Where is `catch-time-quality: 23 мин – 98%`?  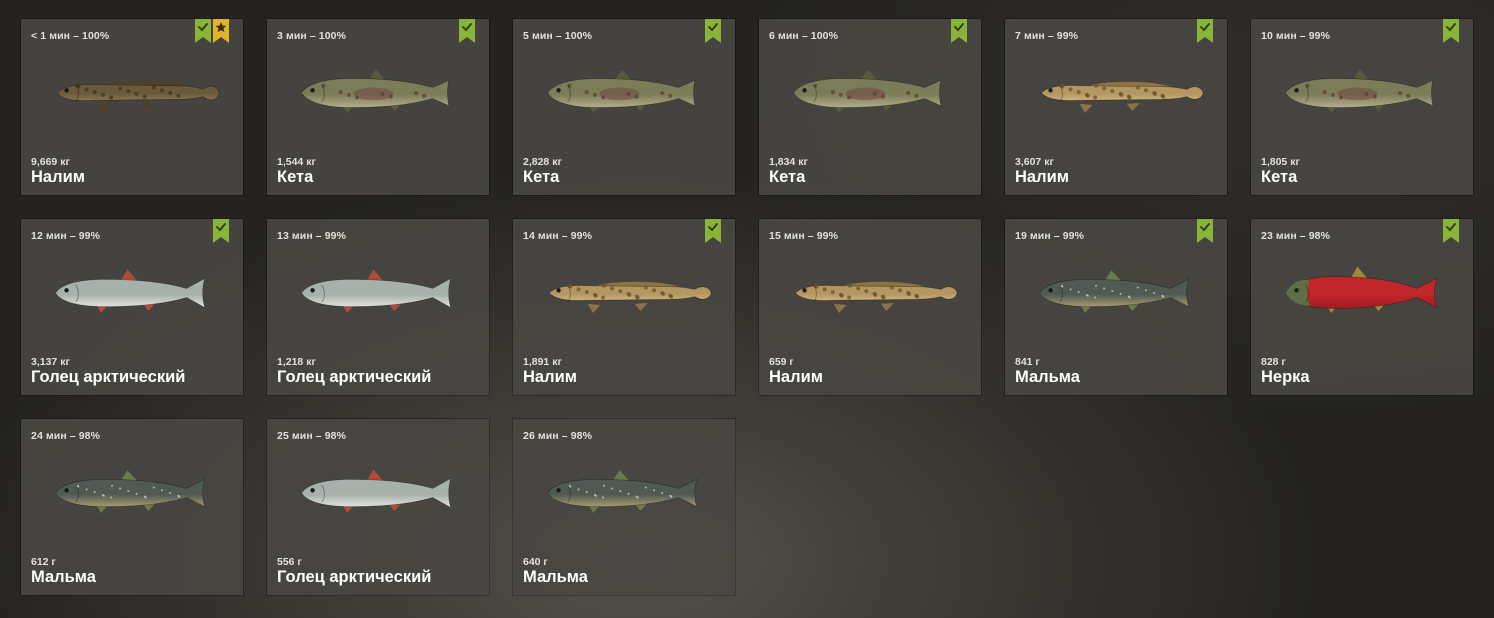
catch-time-quality: 23 мин – 98% is located at coordinates (1296, 236).